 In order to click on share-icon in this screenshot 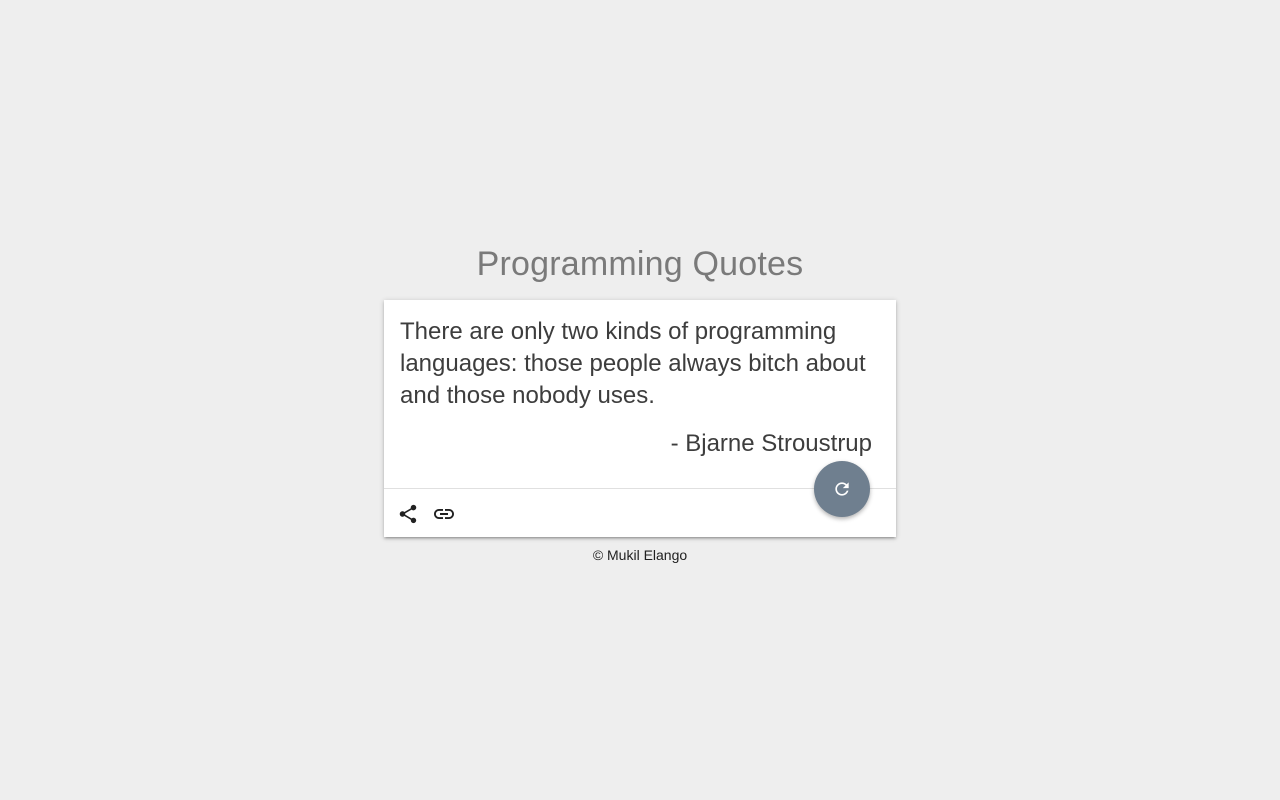, I will do `click(408, 514)`.